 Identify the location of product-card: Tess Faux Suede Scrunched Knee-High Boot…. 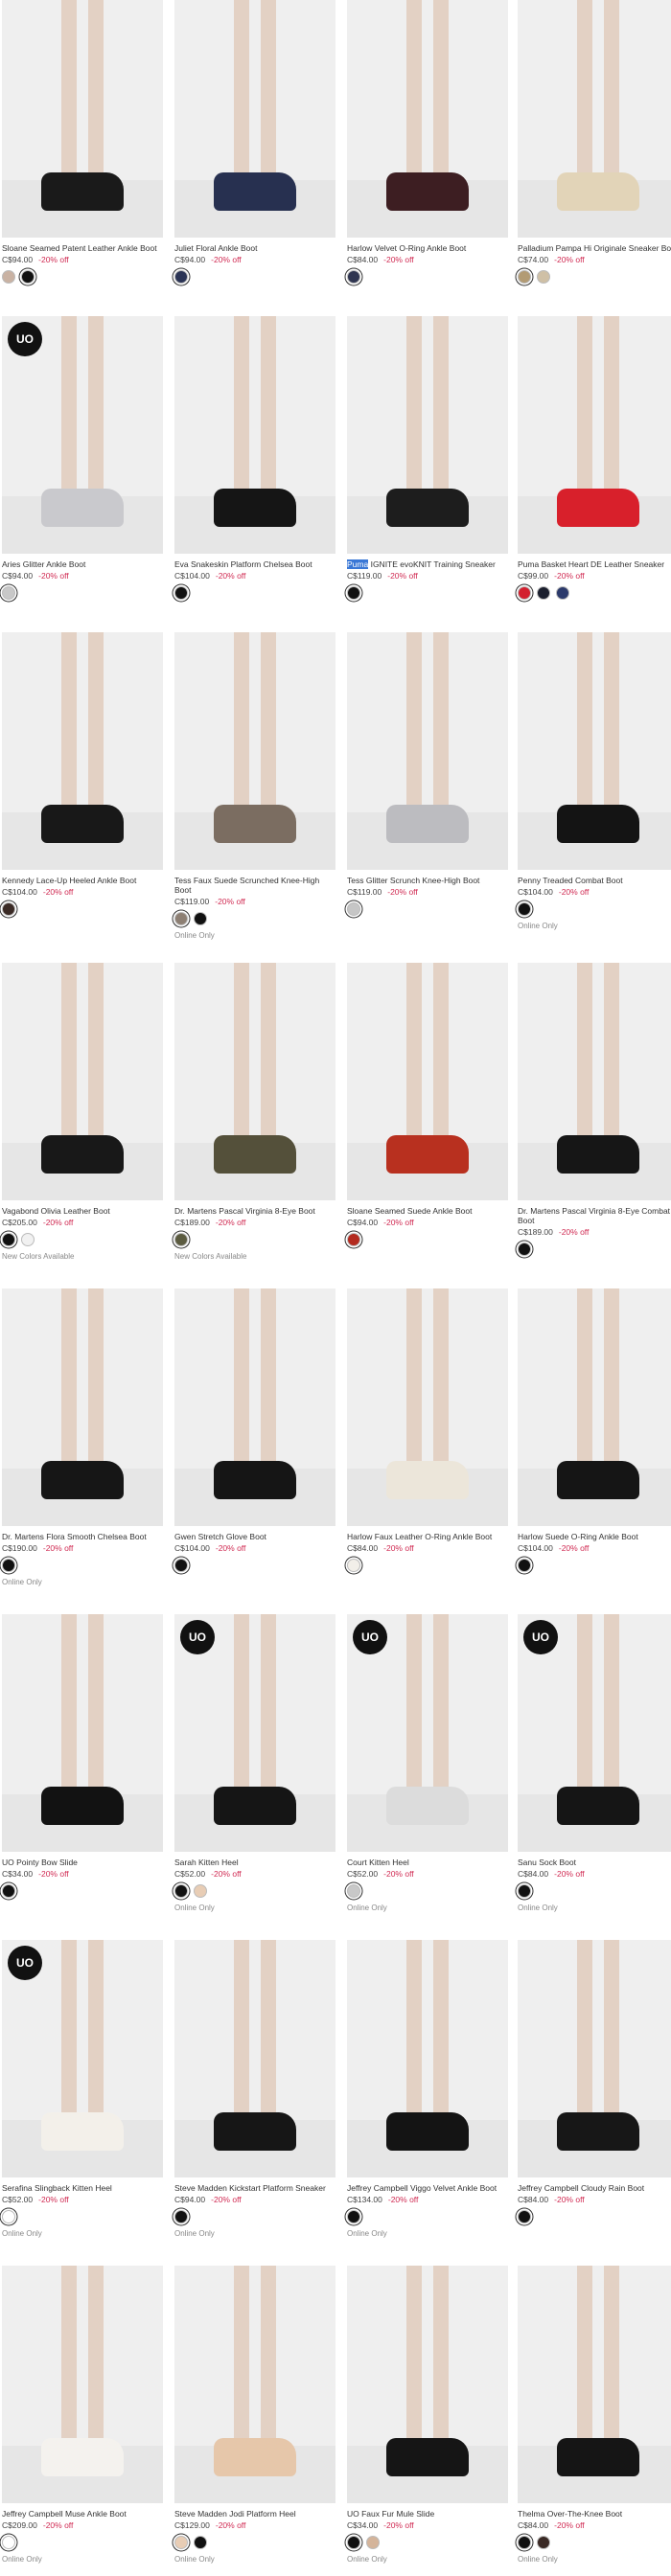
(255, 786).